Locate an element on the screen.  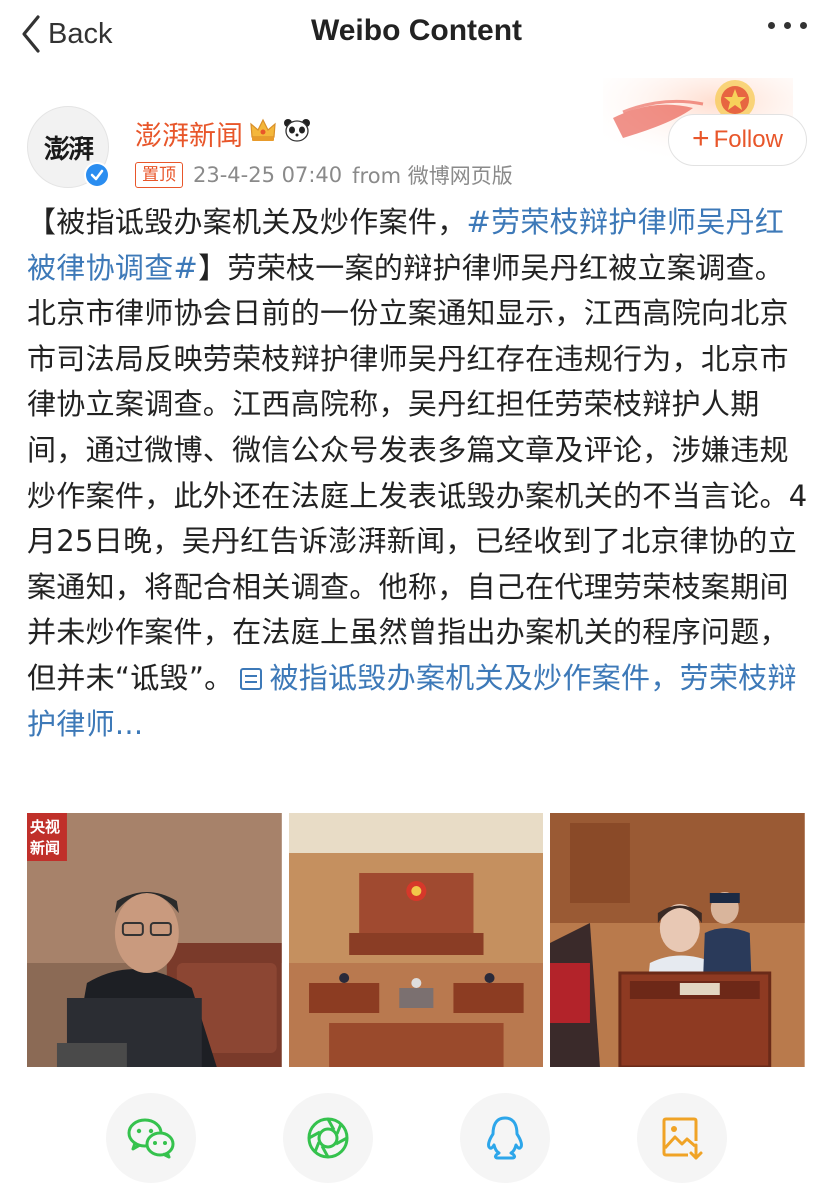
follow-button: + Follow is located at coordinates (737, 140).